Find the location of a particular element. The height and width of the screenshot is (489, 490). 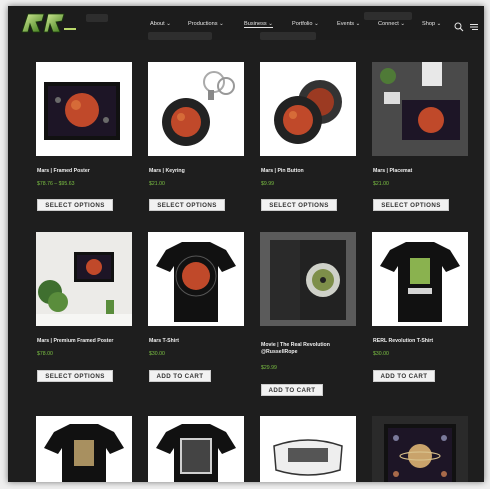

nav-portfolio: Portfolio ⌄ is located at coordinates (305, 24).